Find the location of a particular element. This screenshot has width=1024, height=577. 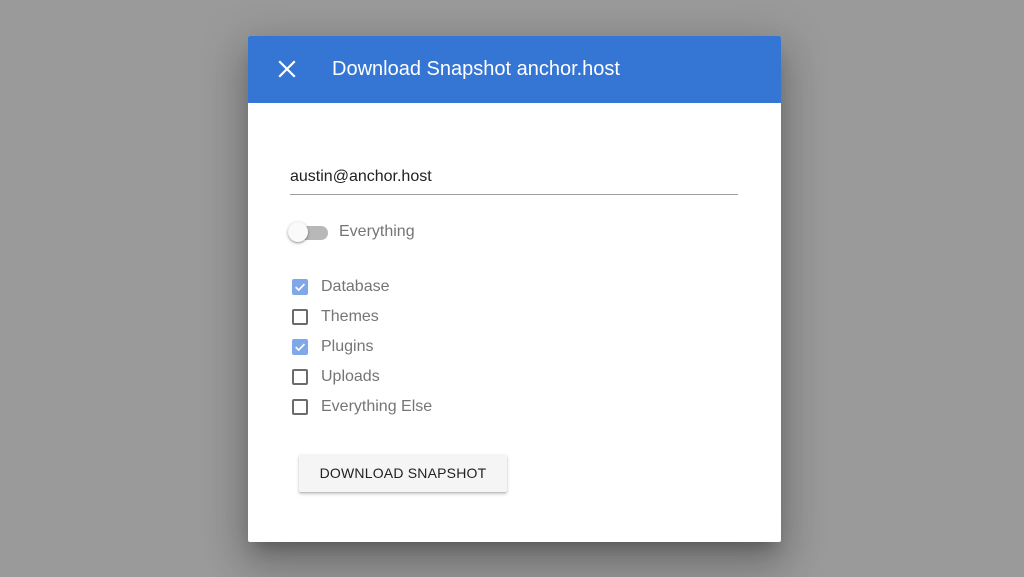

download-snapshot-button: DOWNLOAD SNAPSHOT is located at coordinates (403, 473).